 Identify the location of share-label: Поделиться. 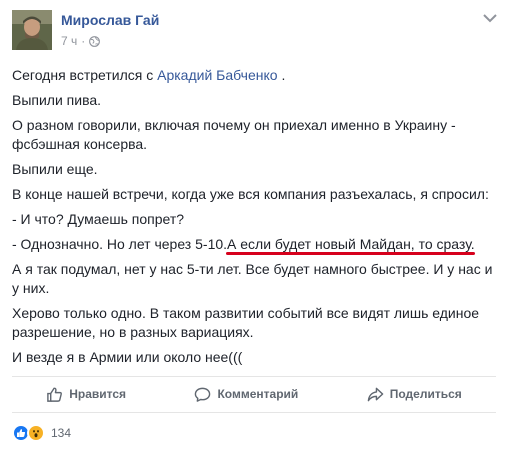
(425, 394).